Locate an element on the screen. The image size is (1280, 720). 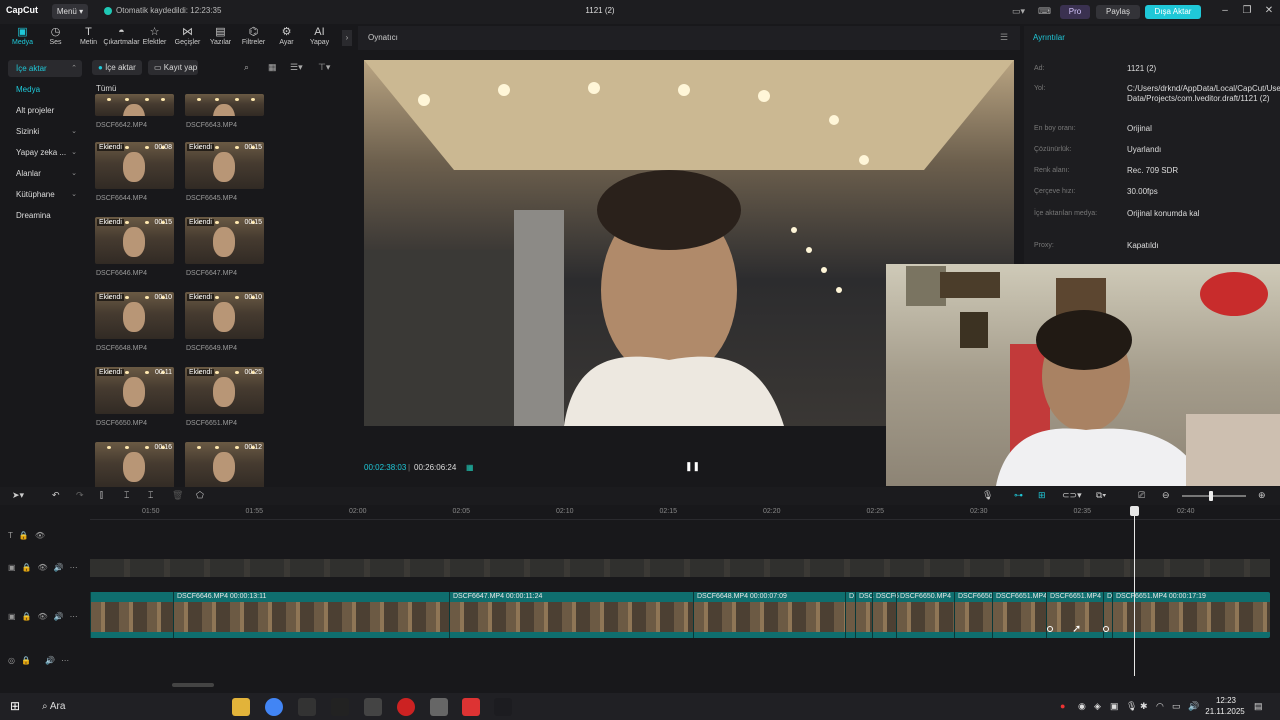
timeline-clip: D is located at coordinates (850, 615).